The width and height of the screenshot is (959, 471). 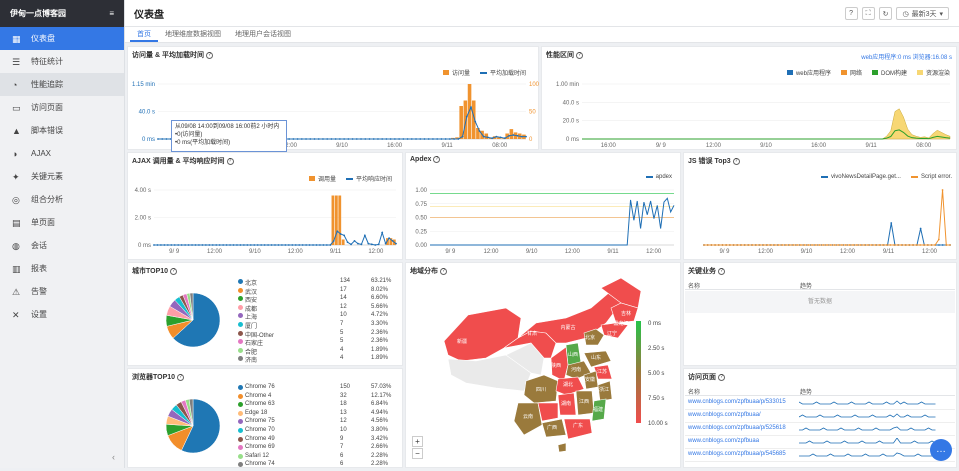 I want to click on region-guangdong, so click(x=578, y=429).